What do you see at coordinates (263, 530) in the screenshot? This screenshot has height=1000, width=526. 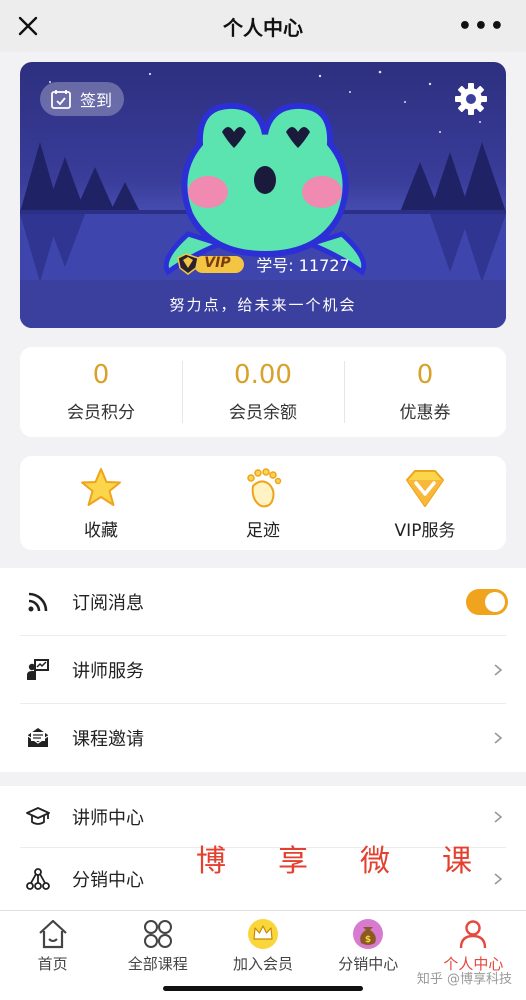 I see `footprints-label: 足迹` at bounding box center [263, 530].